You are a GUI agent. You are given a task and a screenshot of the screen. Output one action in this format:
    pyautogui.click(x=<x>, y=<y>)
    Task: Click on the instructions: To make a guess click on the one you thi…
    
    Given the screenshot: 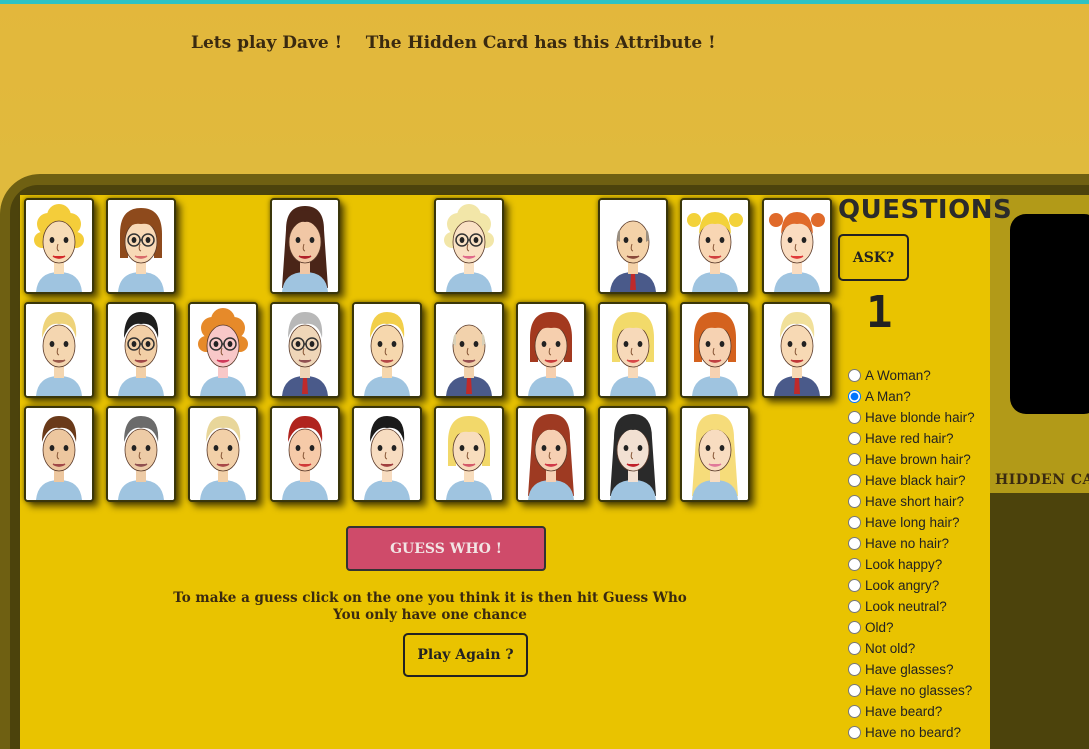 What is the action you would take?
    pyautogui.click(x=430, y=607)
    